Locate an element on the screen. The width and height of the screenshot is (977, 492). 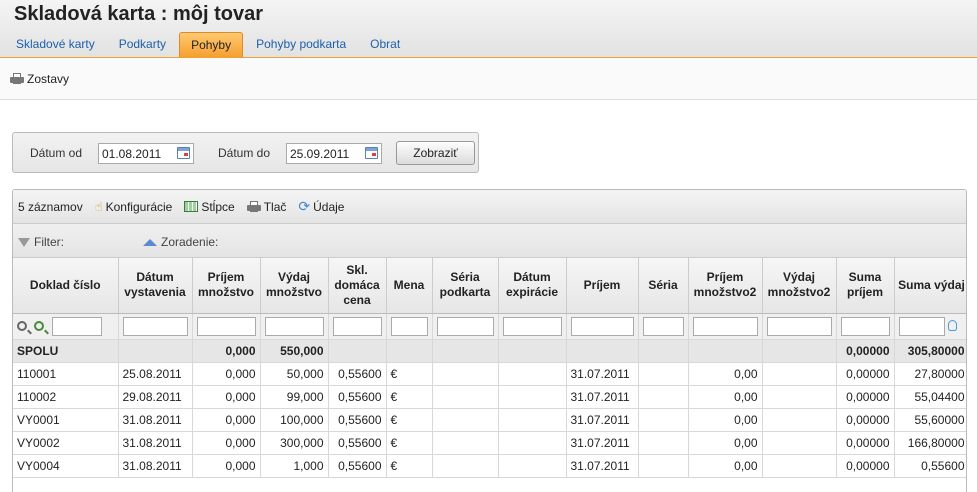
sort-label: Zoradenie: is located at coordinates (190, 242).